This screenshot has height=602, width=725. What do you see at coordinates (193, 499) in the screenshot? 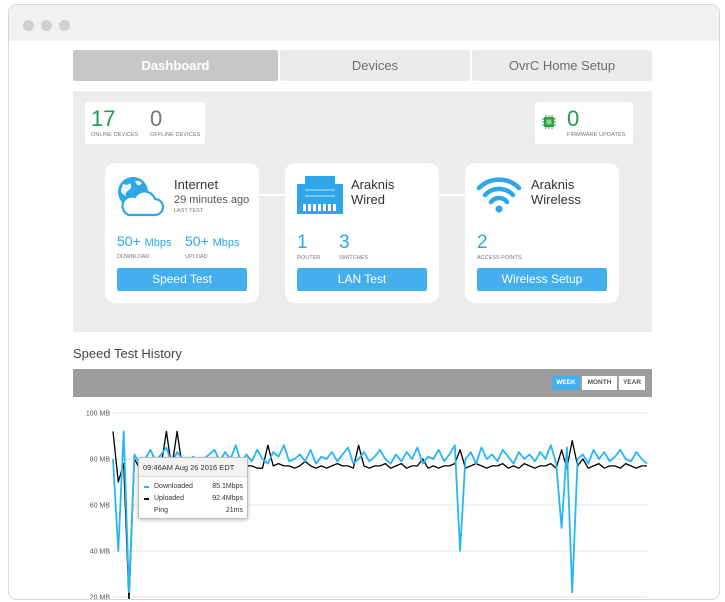
I see `tooltip-row-uploaded: Uploaded 92.4Mbps` at bounding box center [193, 499].